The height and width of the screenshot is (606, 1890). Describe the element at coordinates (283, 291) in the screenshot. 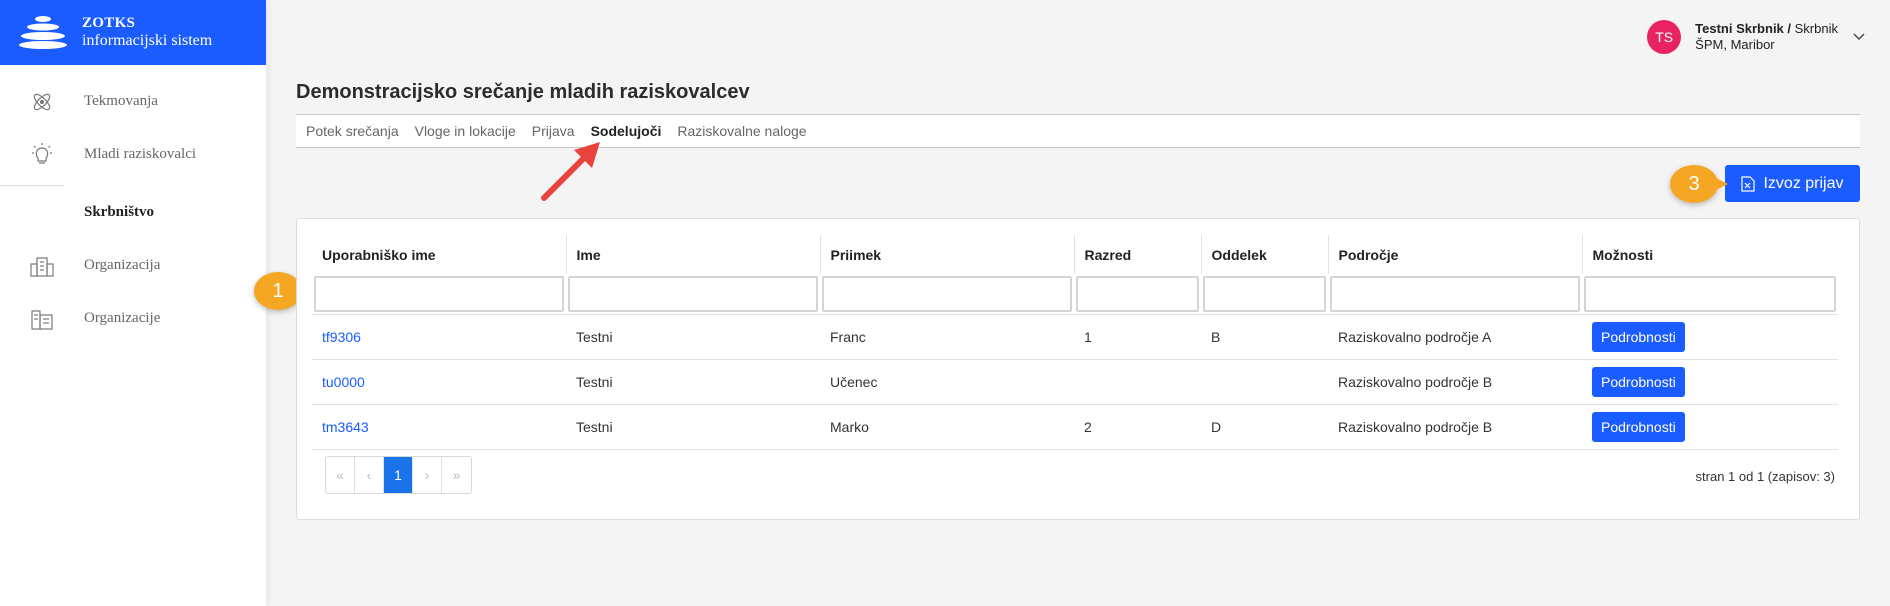

I see `annotation-badge-1: 1` at that location.